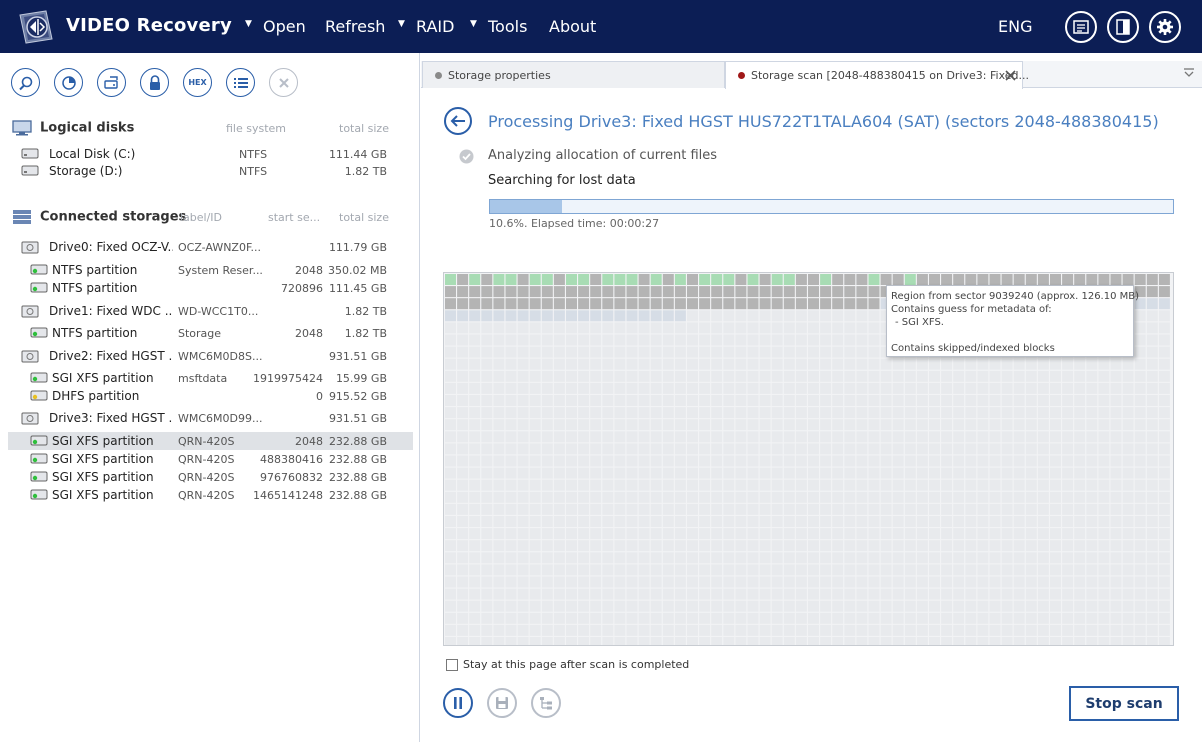 This screenshot has width=1202, height=742. Describe the element at coordinates (283, 82) in the screenshot. I see `close-storage-button` at that location.